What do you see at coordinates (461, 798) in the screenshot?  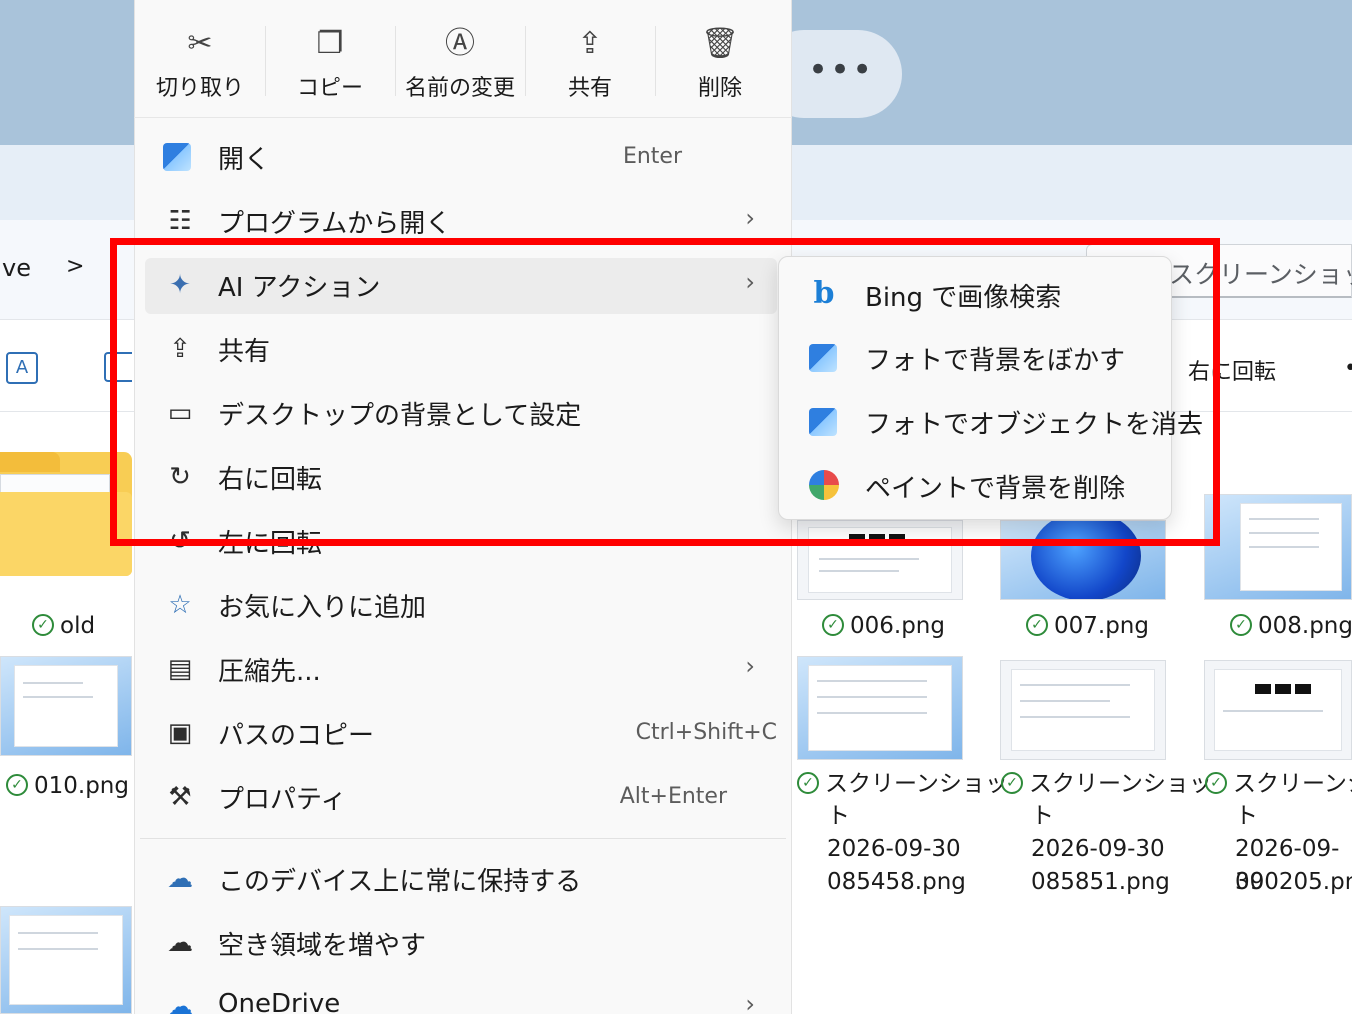 I see `menu-item-properties: ⚒ プロパティ Alt+Enter` at bounding box center [461, 798].